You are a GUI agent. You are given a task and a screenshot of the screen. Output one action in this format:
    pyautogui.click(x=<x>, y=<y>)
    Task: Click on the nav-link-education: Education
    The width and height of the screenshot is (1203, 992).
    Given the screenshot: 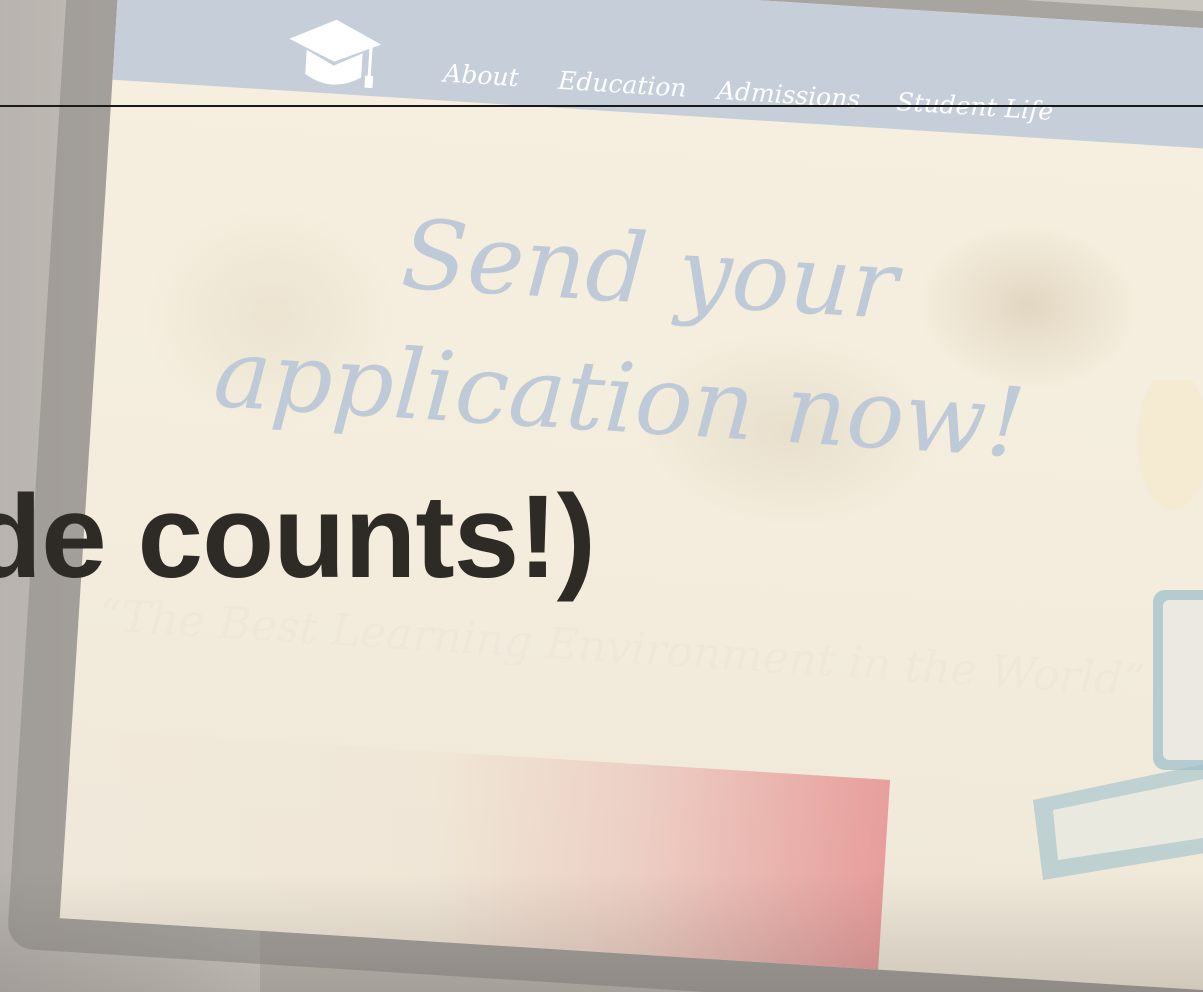 What is the action you would take?
    pyautogui.click(x=622, y=84)
    